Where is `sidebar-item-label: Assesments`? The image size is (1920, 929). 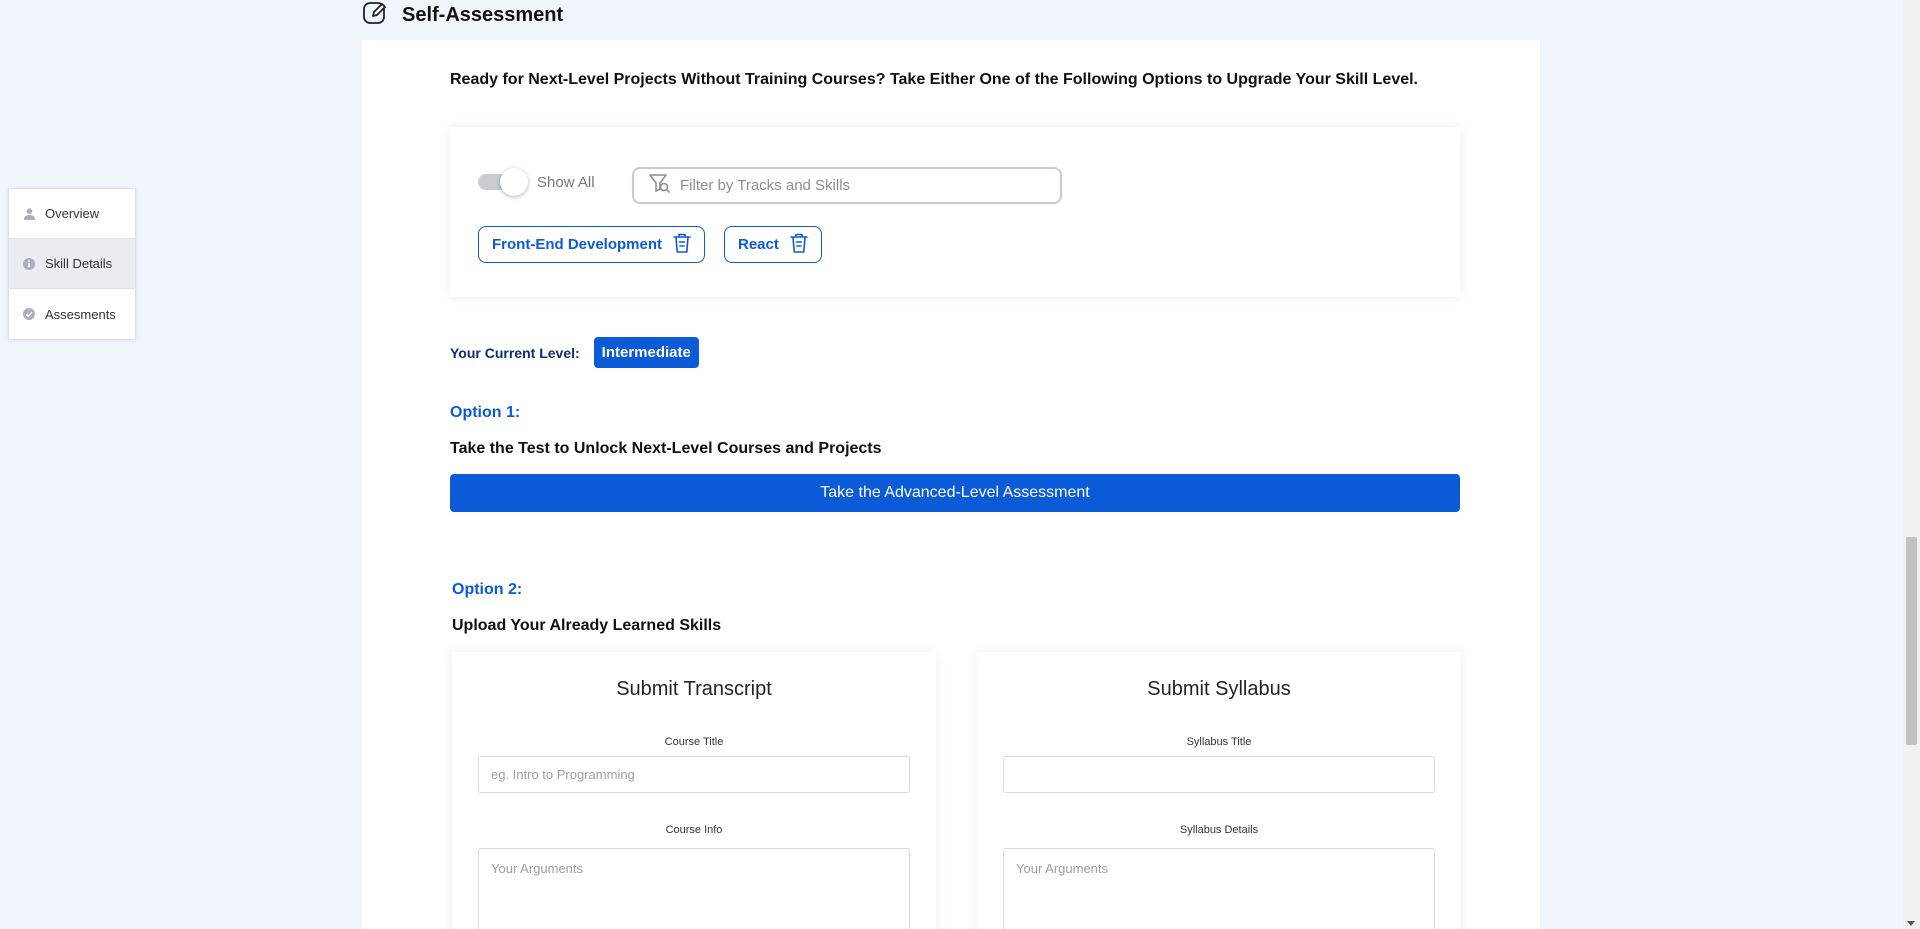
sidebar-item-label: Assesments is located at coordinates (80, 314).